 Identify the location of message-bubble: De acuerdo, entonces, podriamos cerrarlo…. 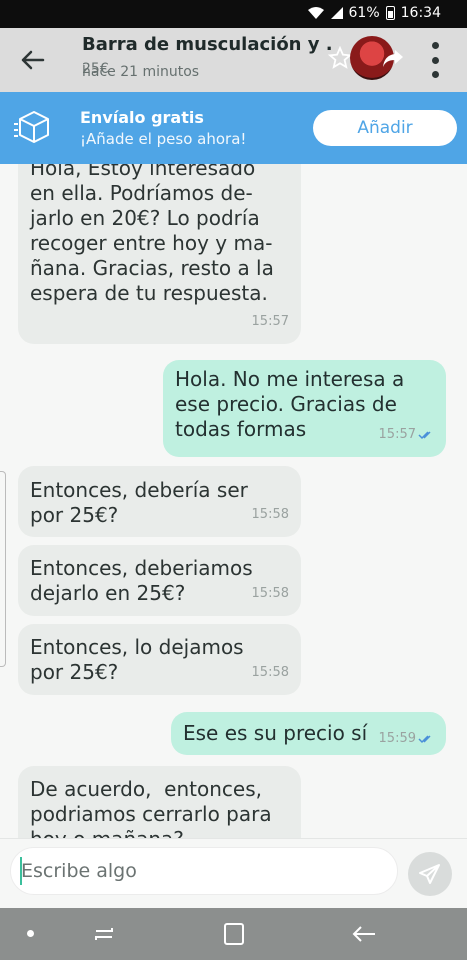
(159, 802).